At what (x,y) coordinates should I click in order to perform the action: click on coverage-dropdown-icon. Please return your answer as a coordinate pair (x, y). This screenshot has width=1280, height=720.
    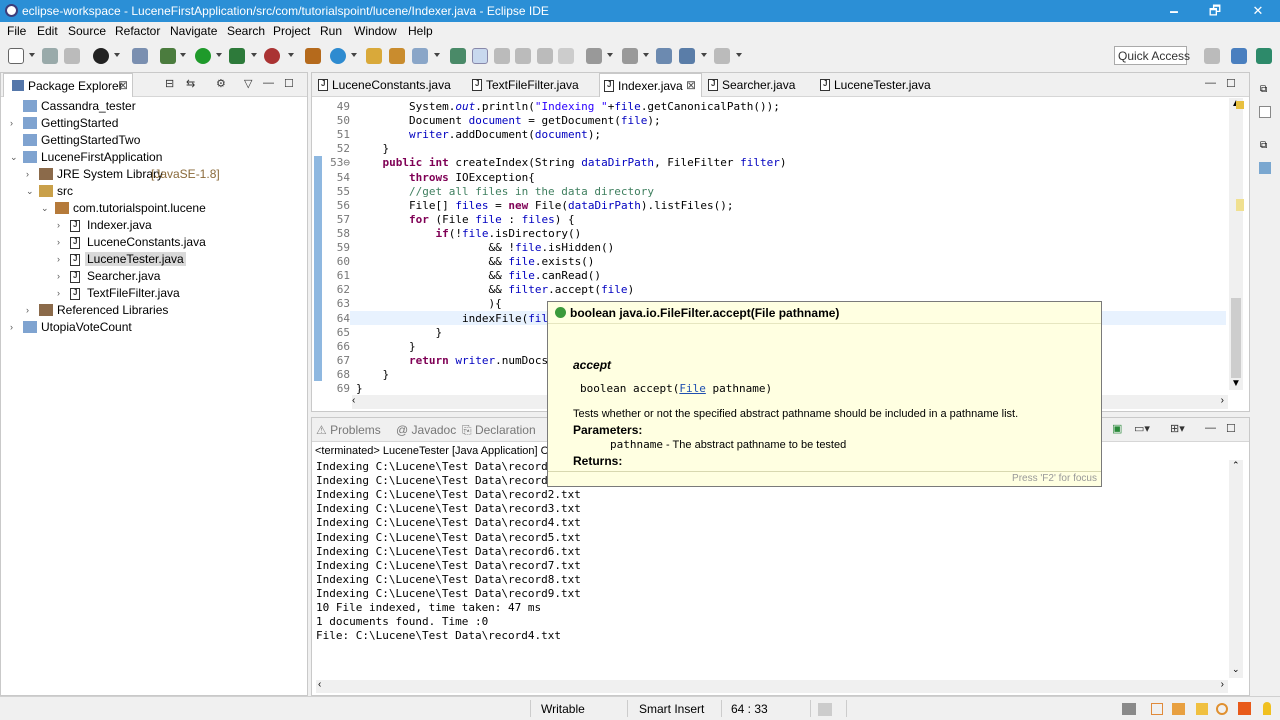
    Looking at the image, I should click on (254, 55).